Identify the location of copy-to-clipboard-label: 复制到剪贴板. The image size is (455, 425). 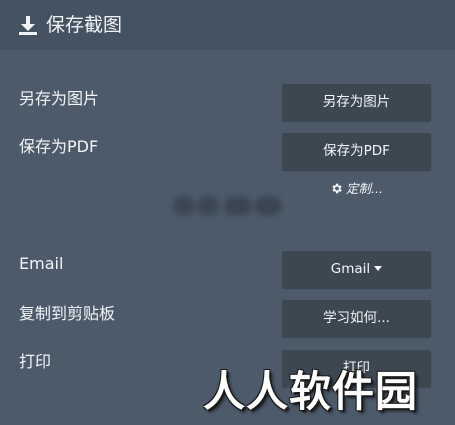
(67, 313).